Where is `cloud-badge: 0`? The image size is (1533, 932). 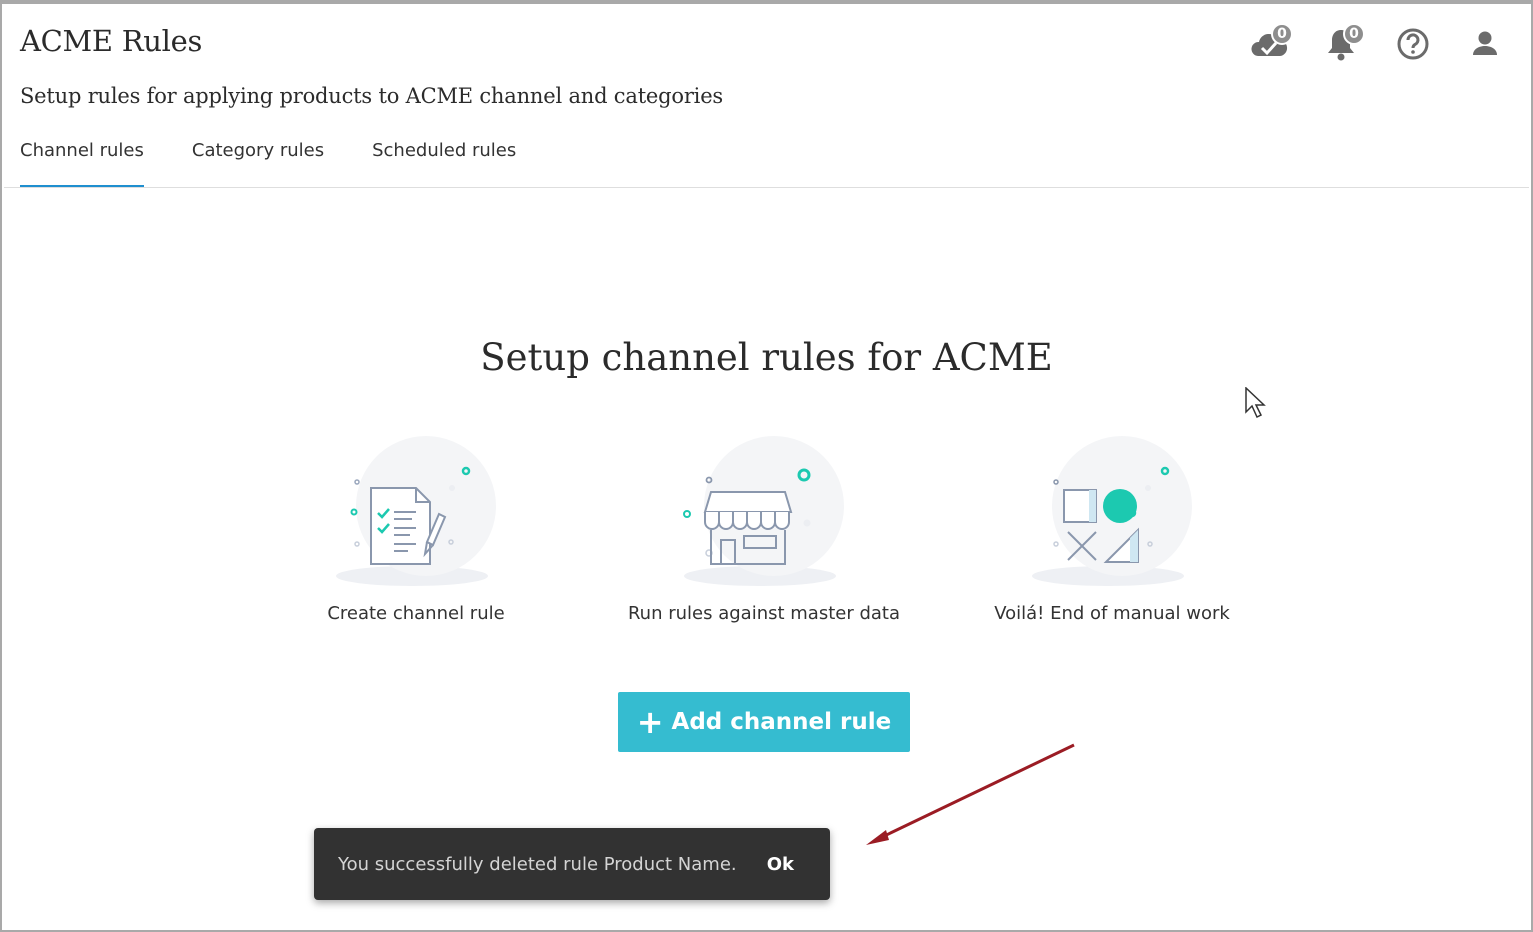
cloud-badge: 0 is located at coordinates (1282, 34).